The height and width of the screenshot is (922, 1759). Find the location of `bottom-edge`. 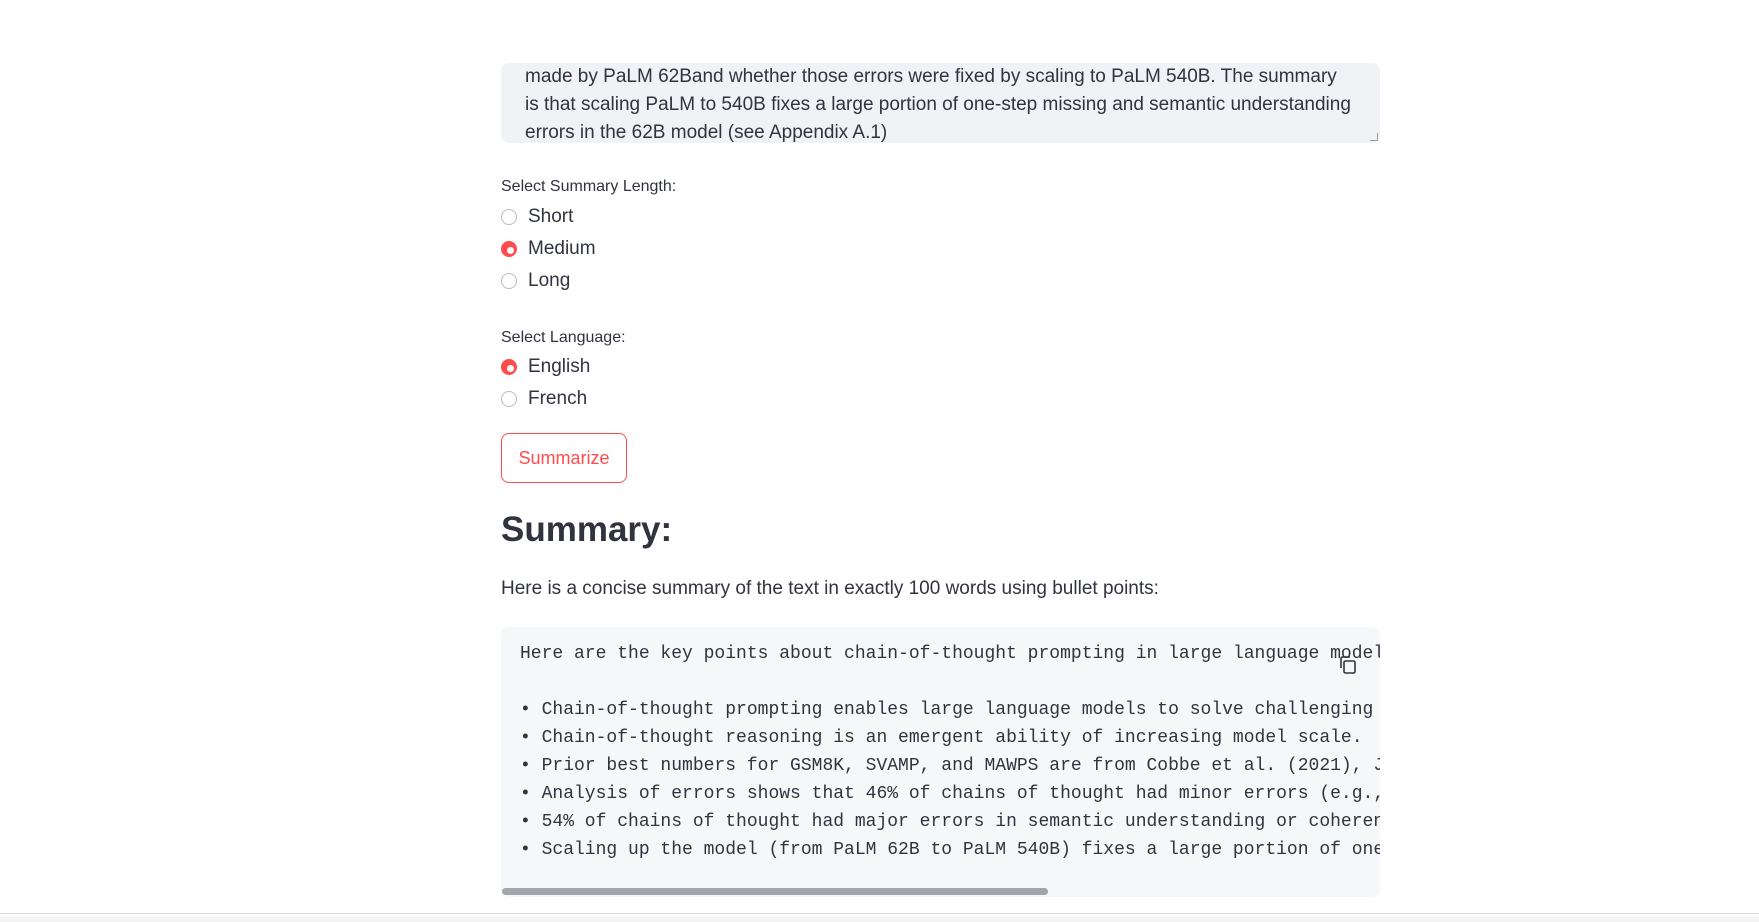

bottom-edge is located at coordinates (879, 919).